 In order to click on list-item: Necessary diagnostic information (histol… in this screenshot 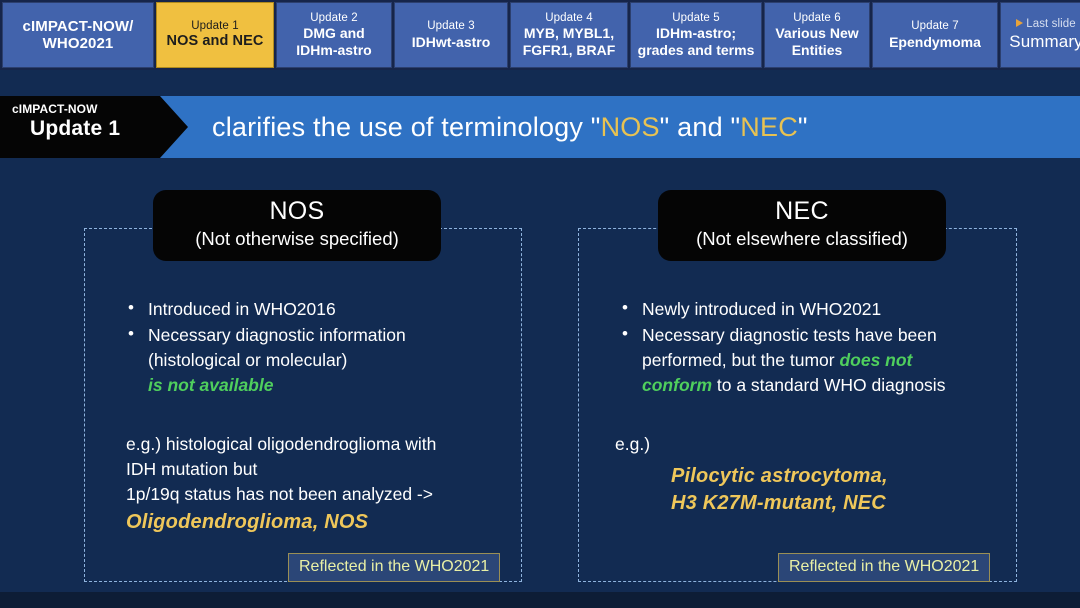, I will do `click(327, 360)`.